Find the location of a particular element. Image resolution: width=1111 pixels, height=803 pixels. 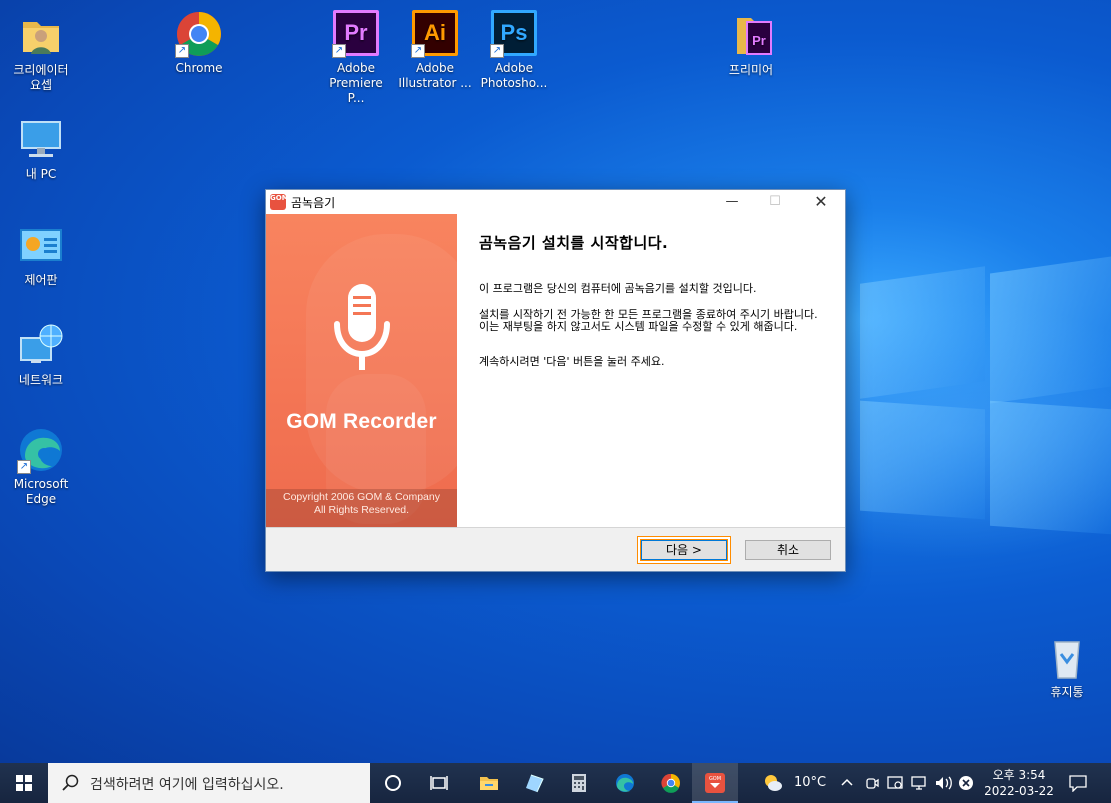

taskbar-chrome is located at coordinates (671, 783).